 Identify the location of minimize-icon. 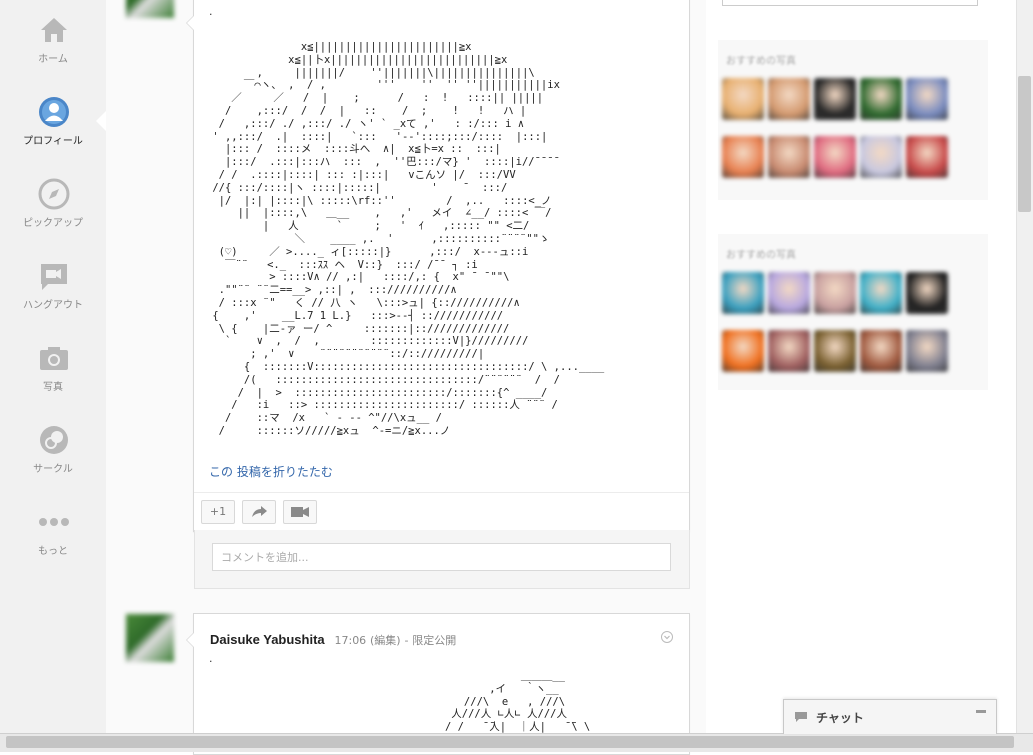
(981, 711).